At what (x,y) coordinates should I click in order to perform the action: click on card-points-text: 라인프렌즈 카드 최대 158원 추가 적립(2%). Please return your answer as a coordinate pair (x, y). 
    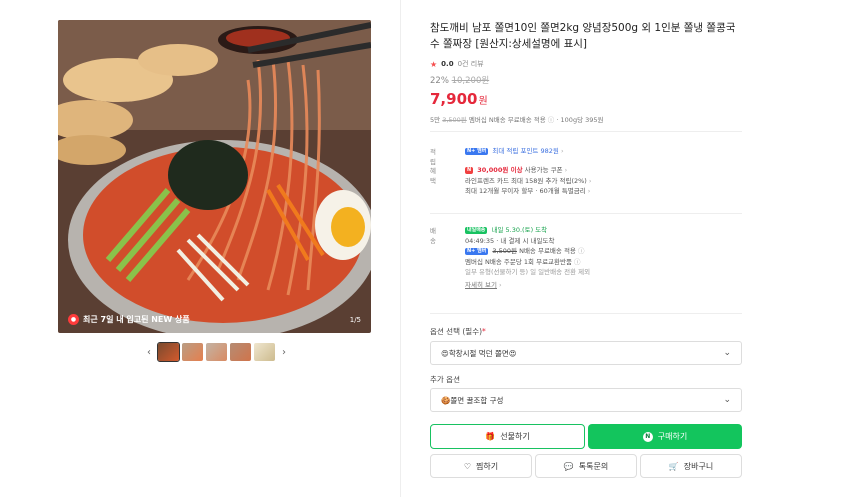
    Looking at the image, I should click on (526, 180).